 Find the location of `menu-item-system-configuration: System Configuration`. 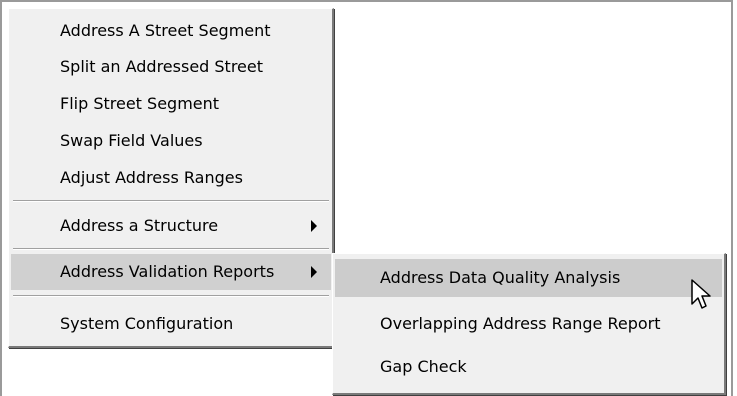

menu-item-system-configuration: System Configuration is located at coordinates (171, 324).